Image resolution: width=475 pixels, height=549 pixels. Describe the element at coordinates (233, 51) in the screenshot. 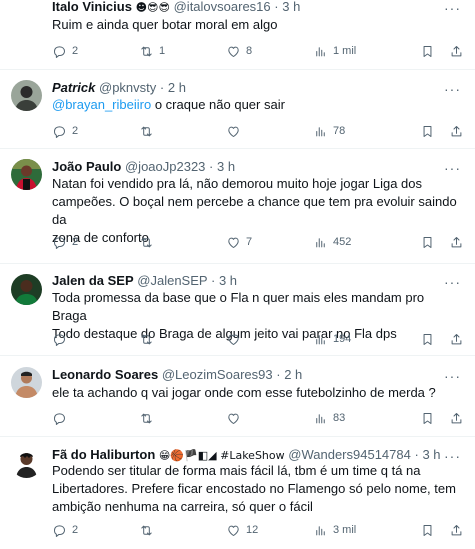

I see `heart-icon` at that location.